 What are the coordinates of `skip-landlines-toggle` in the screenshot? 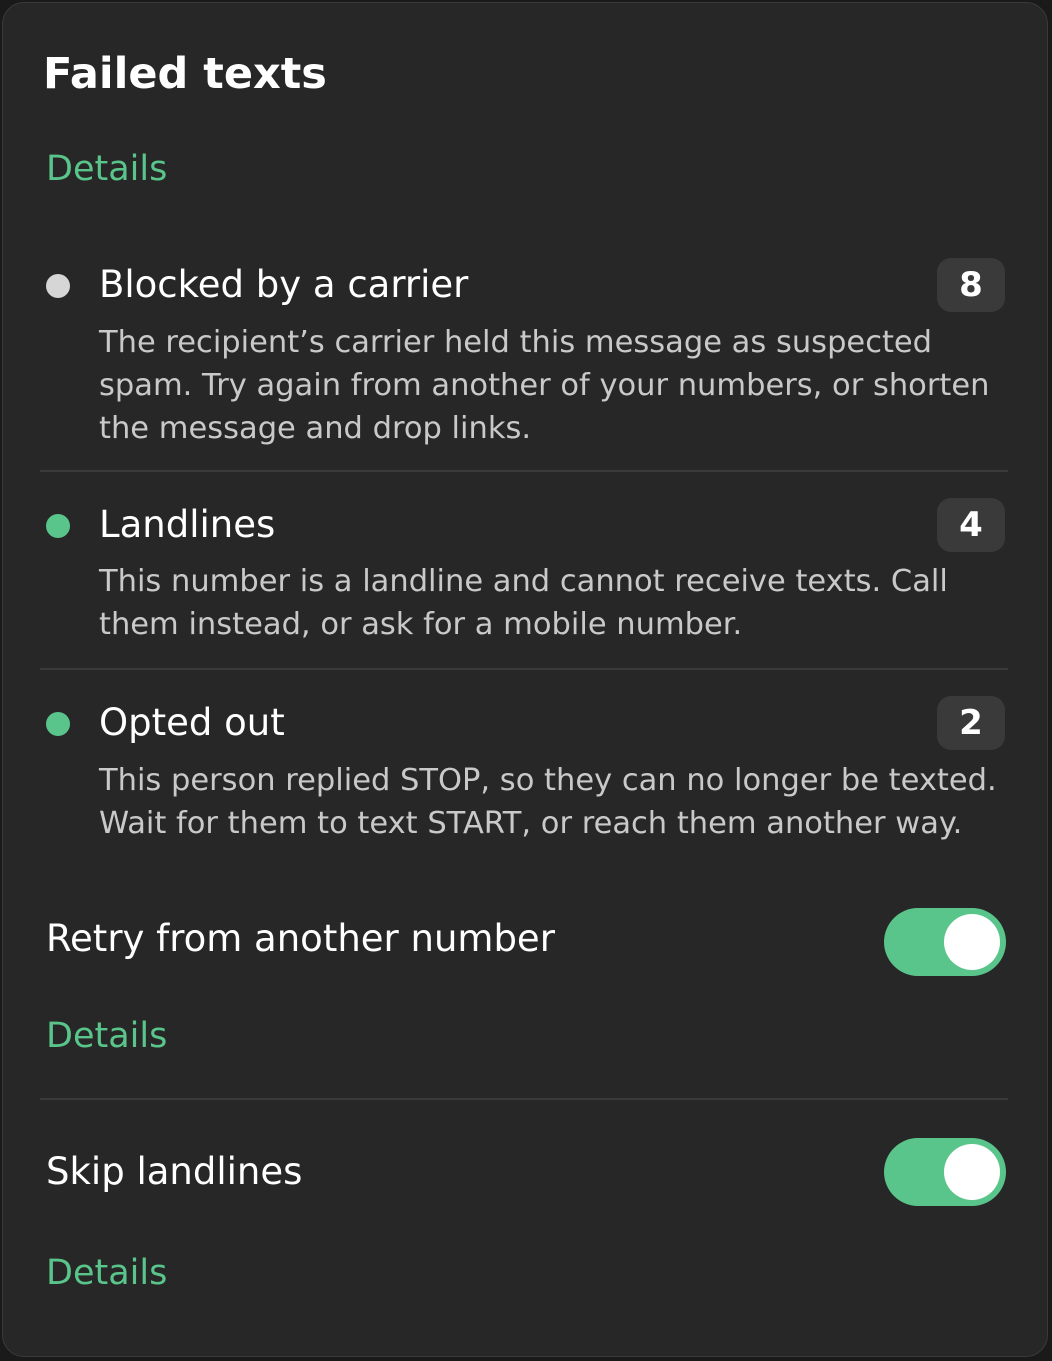 It's located at (945, 1172).